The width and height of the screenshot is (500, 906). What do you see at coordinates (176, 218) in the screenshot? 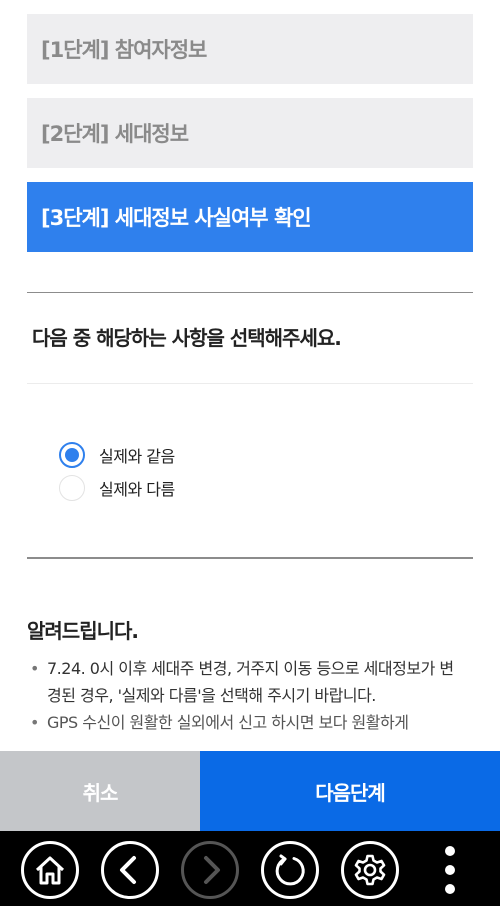
I see `step-3-label: [3단계] 세대정보 사실여부 확인` at bounding box center [176, 218].